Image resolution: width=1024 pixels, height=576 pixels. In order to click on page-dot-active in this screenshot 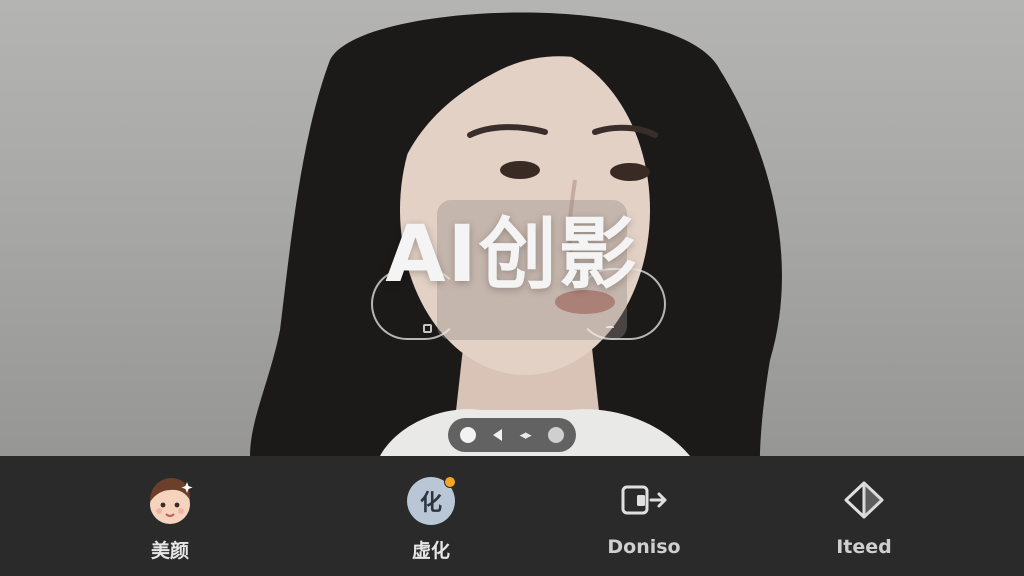, I will do `click(468, 435)`.